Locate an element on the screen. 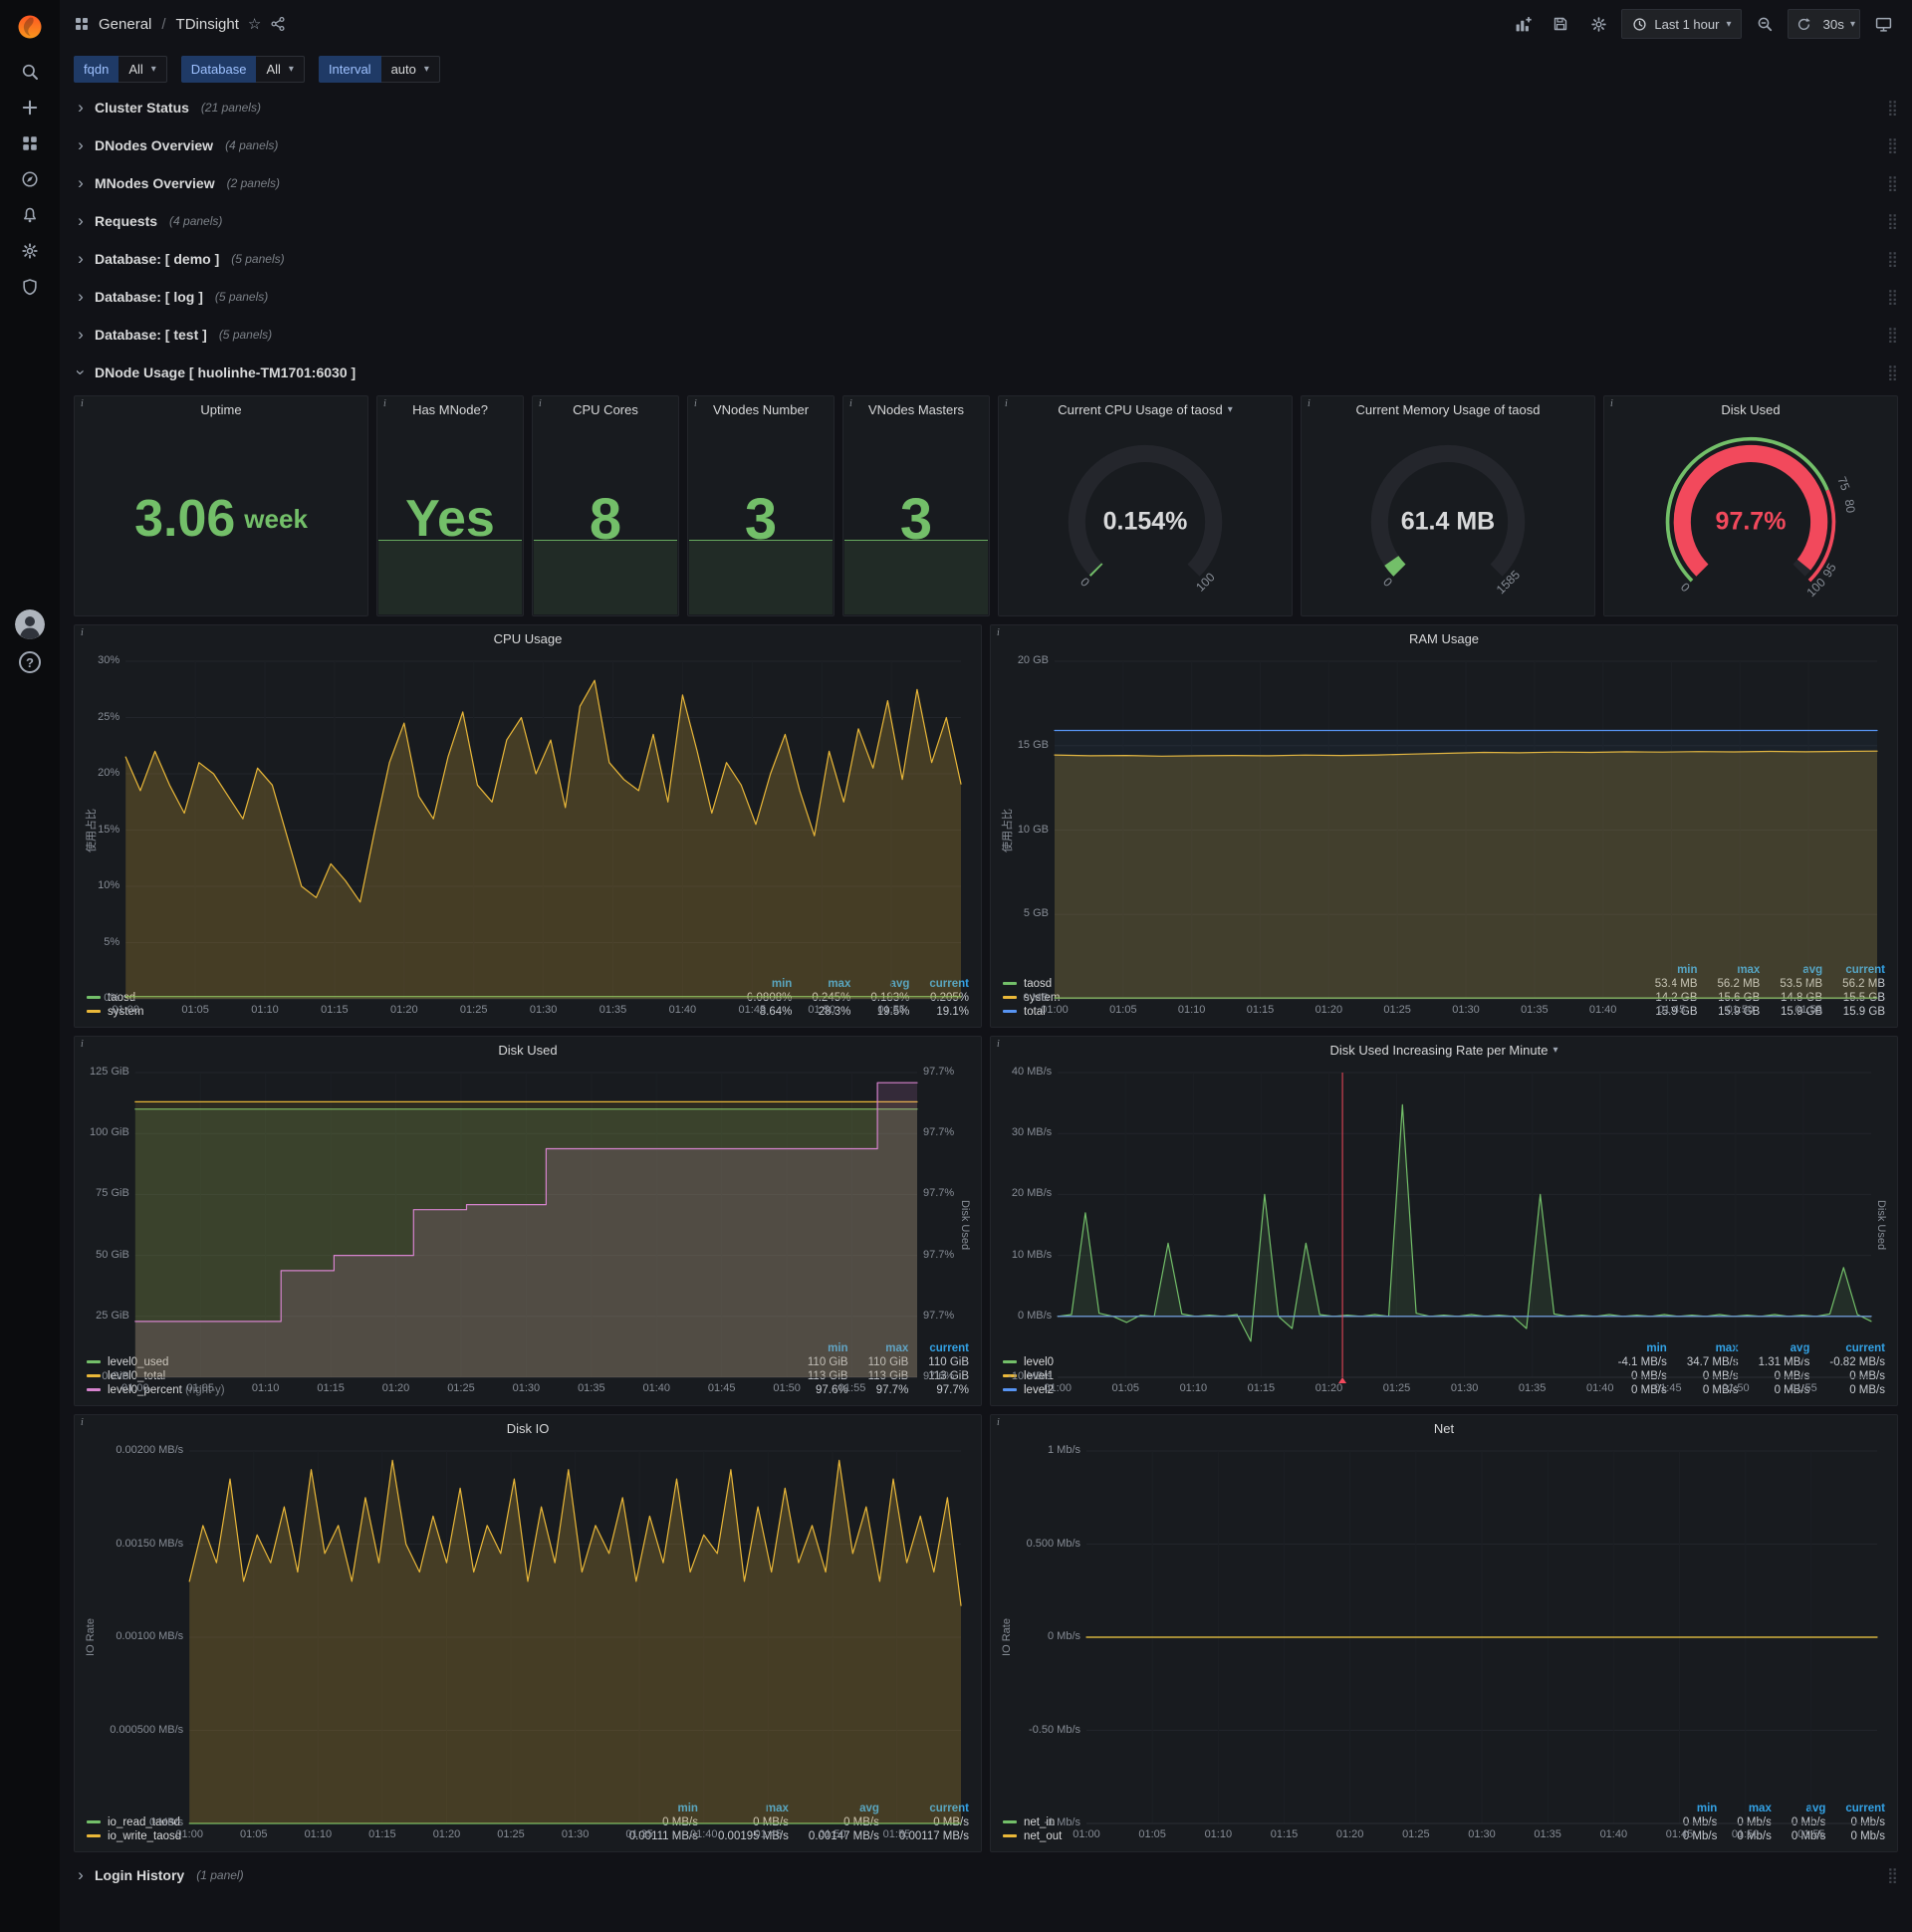 This screenshot has width=1912, height=1932. panel-title: CPU Cores is located at coordinates (605, 409).